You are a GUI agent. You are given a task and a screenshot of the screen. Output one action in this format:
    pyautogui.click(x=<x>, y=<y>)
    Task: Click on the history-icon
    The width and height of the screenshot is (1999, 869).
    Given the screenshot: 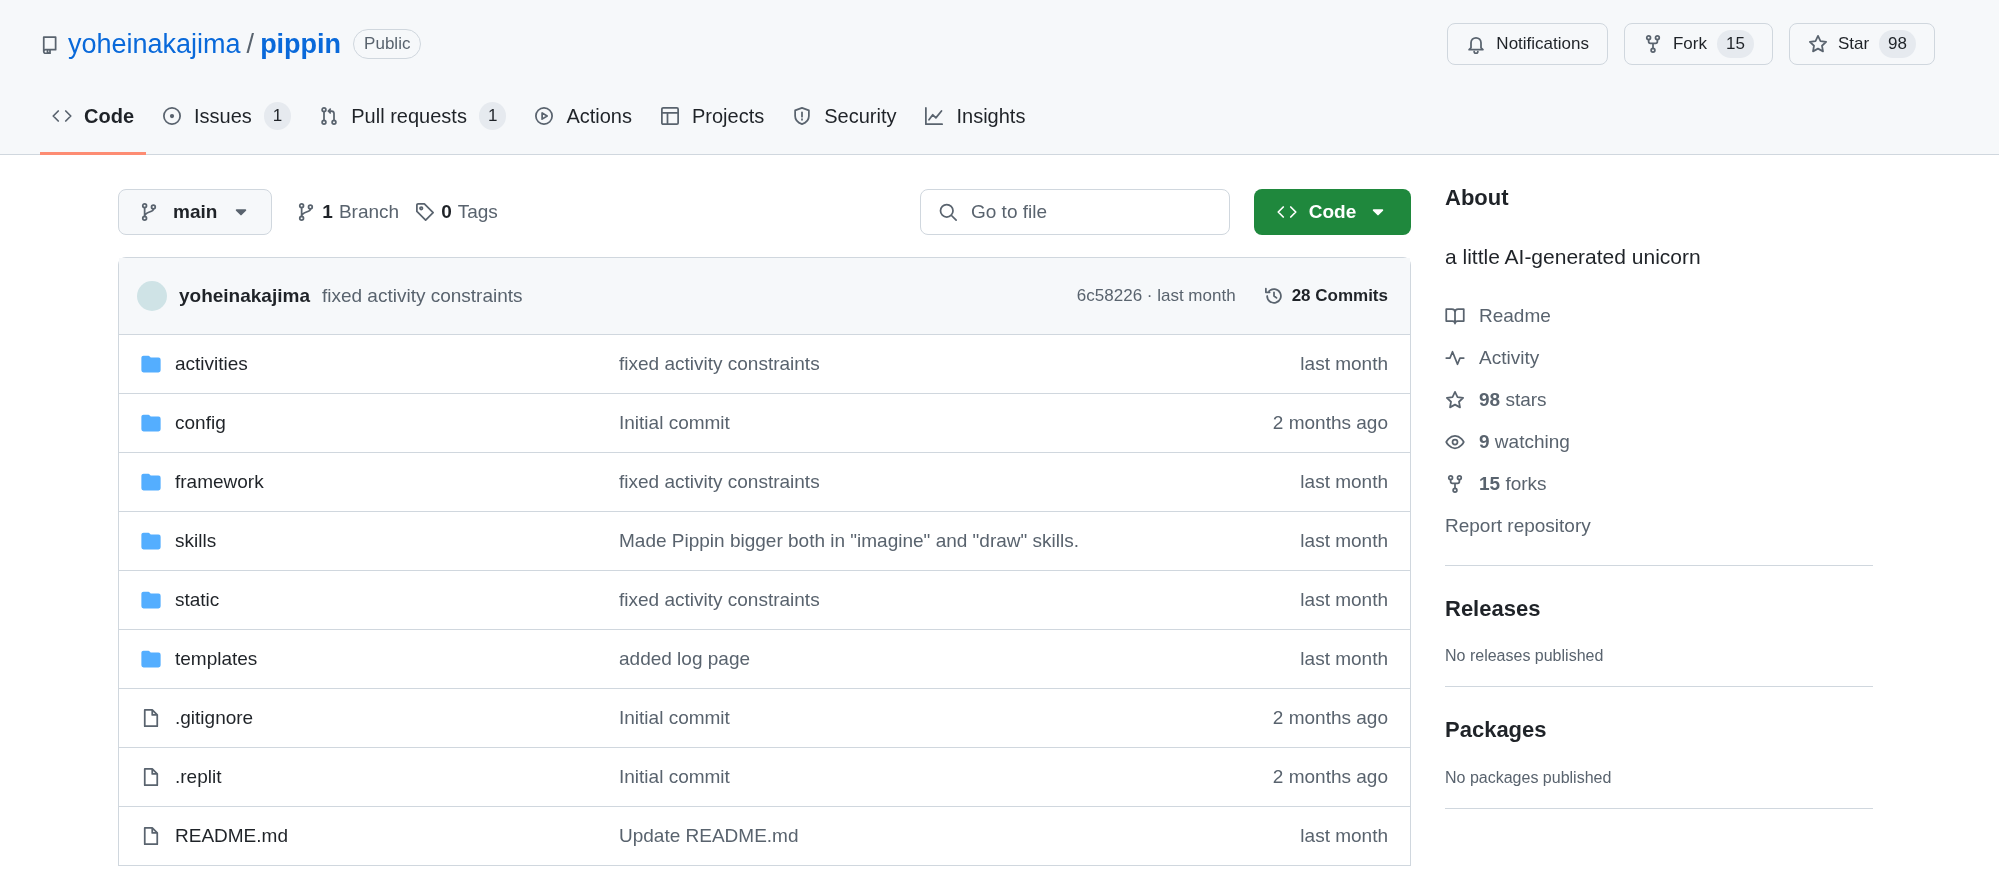 What is the action you would take?
    pyautogui.click(x=1273, y=296)
    